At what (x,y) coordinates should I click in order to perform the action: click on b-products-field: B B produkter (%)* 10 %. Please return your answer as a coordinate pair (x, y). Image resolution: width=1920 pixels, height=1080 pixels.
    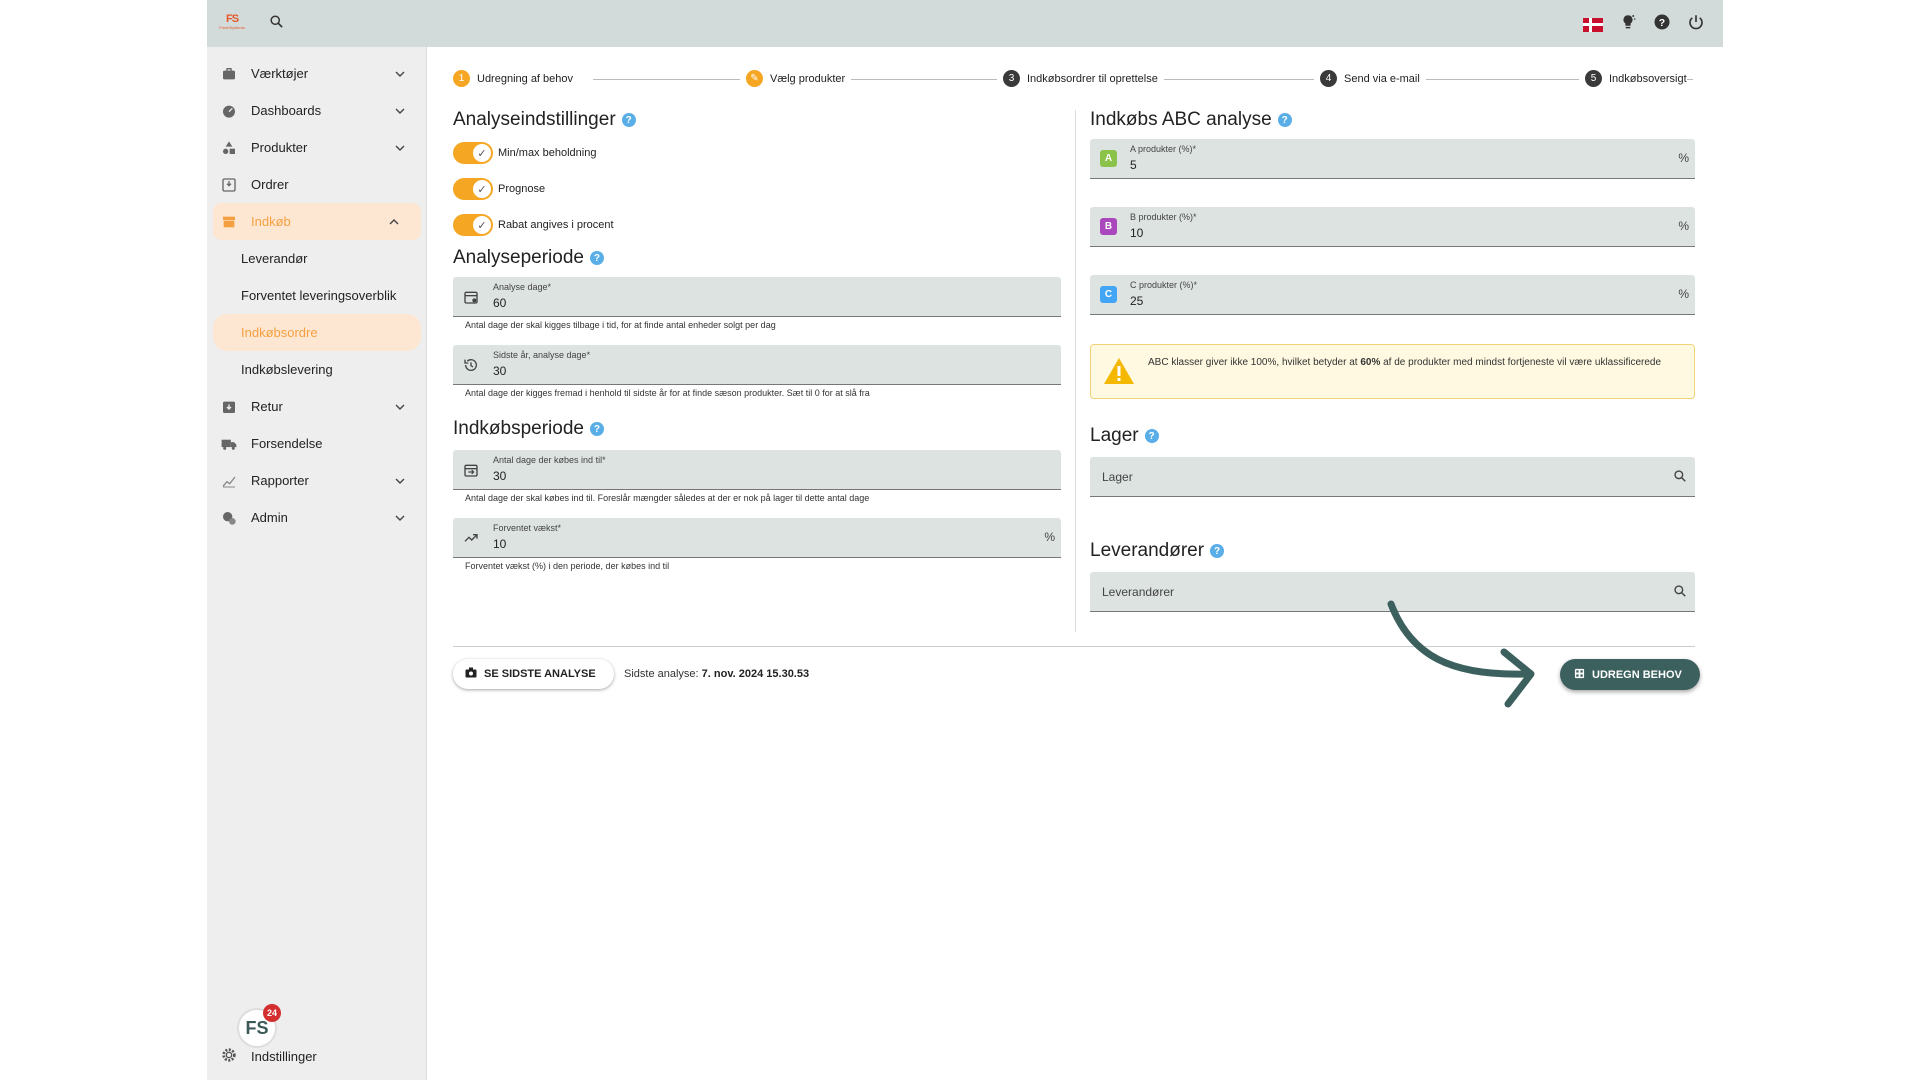
    Looking at the image, I should click on (1392, 227).